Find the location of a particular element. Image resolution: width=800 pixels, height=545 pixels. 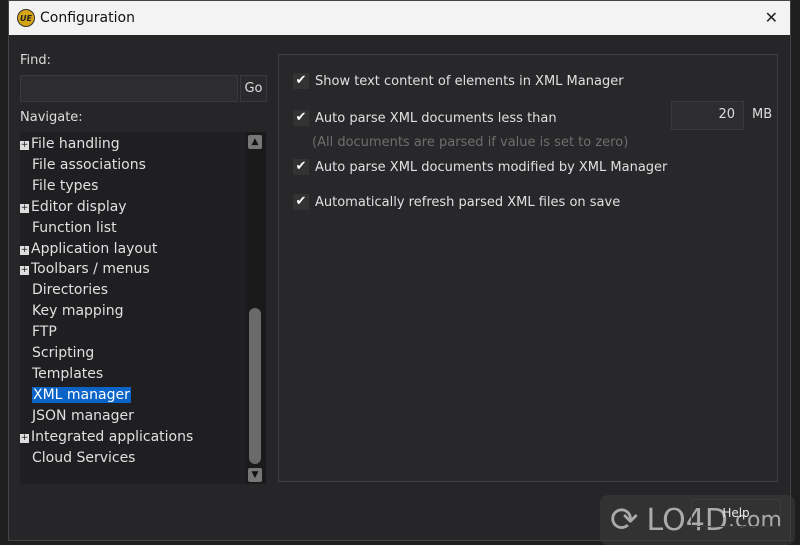

tree-item-label: Toolbars / menus is located at coordinates (90, 269).